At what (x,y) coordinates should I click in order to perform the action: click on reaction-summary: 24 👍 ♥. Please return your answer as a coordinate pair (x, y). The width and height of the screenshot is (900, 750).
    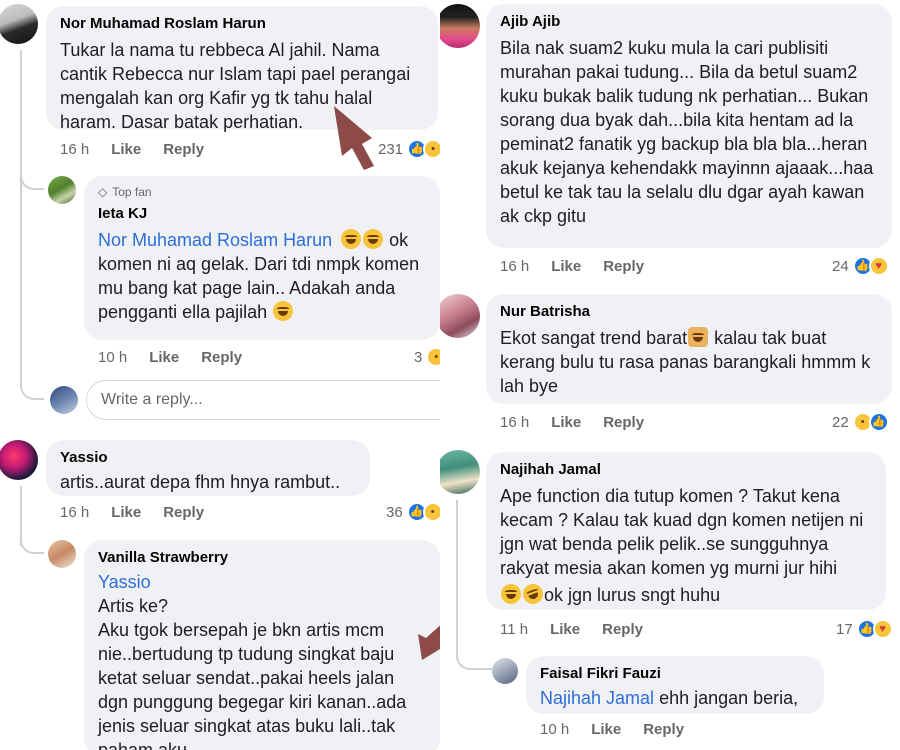
    Looking at the image, I should click on (860, 266).